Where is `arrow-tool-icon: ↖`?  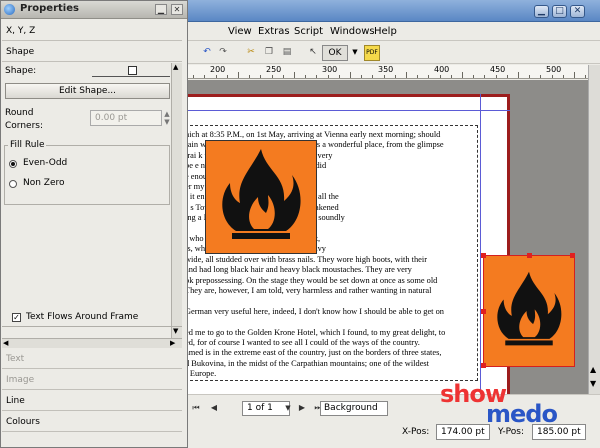 arrow-tool-icon: ↖ is located at coordinates (313, 53).